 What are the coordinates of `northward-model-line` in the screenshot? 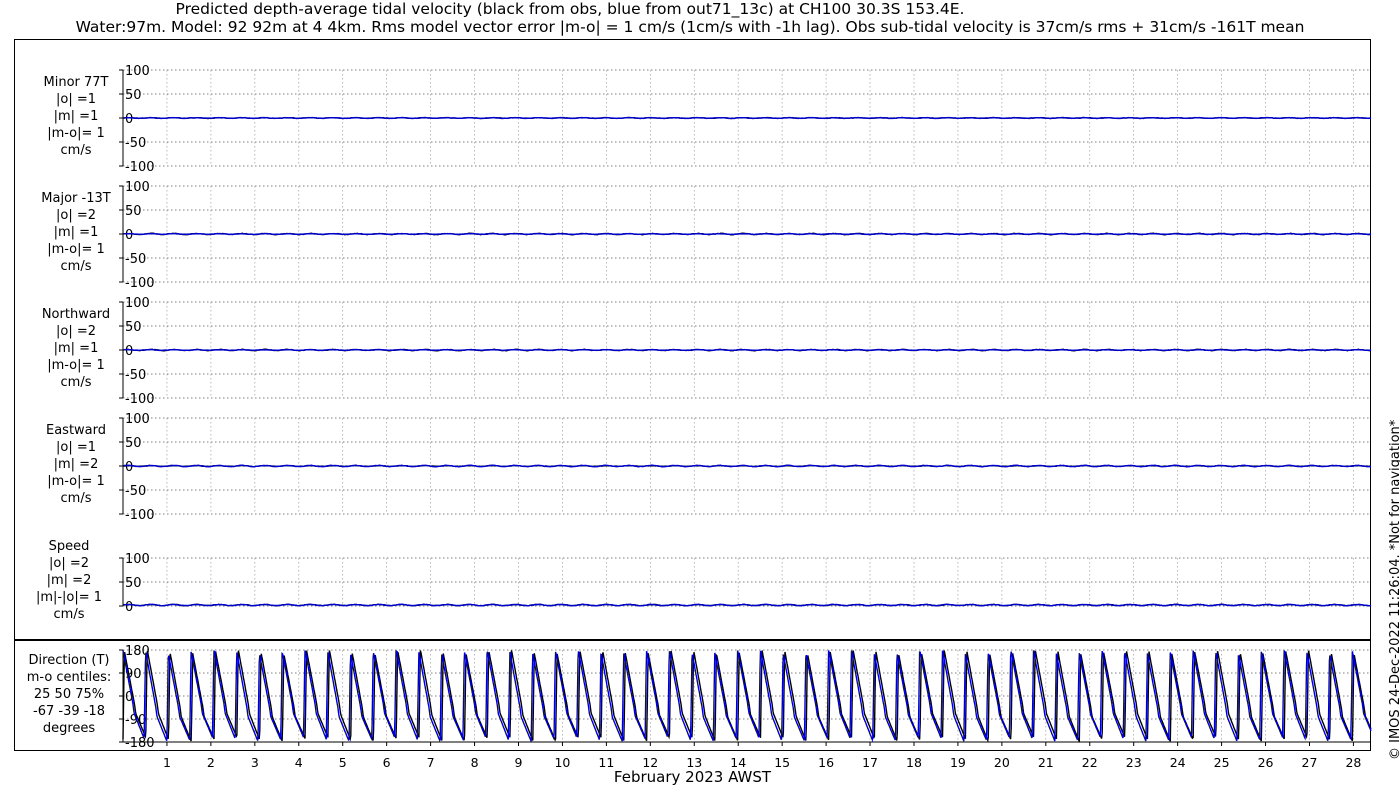 It's located at (746, 350).